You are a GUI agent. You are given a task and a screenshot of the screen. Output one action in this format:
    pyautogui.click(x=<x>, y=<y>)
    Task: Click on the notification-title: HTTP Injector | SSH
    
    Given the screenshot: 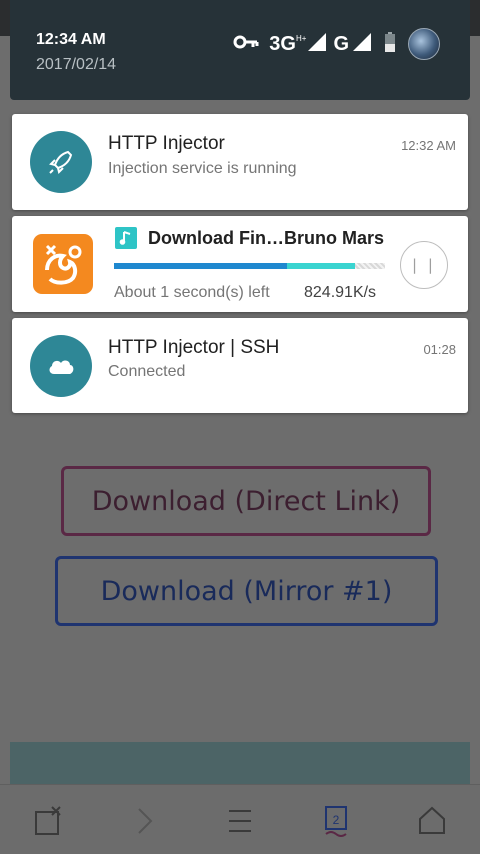 What is the action you would take?
    pyautogui.click(x=194, y=347)
    